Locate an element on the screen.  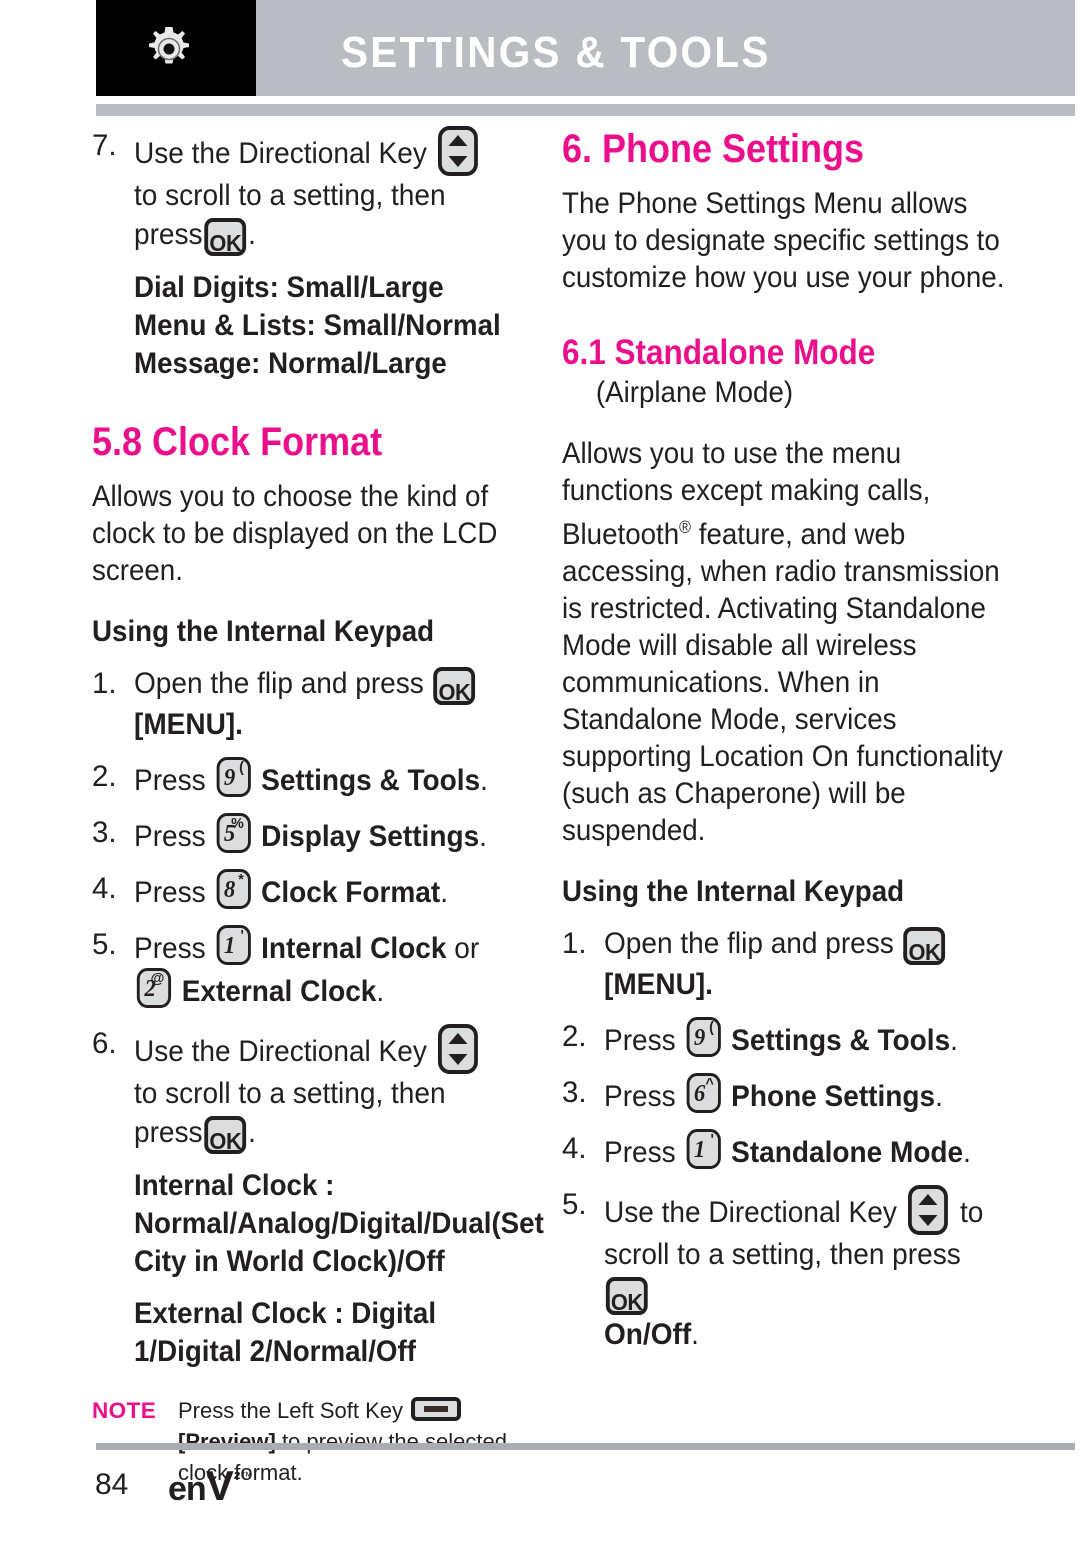
key-sup-label: ^ is located at coordinates (709, 1083).